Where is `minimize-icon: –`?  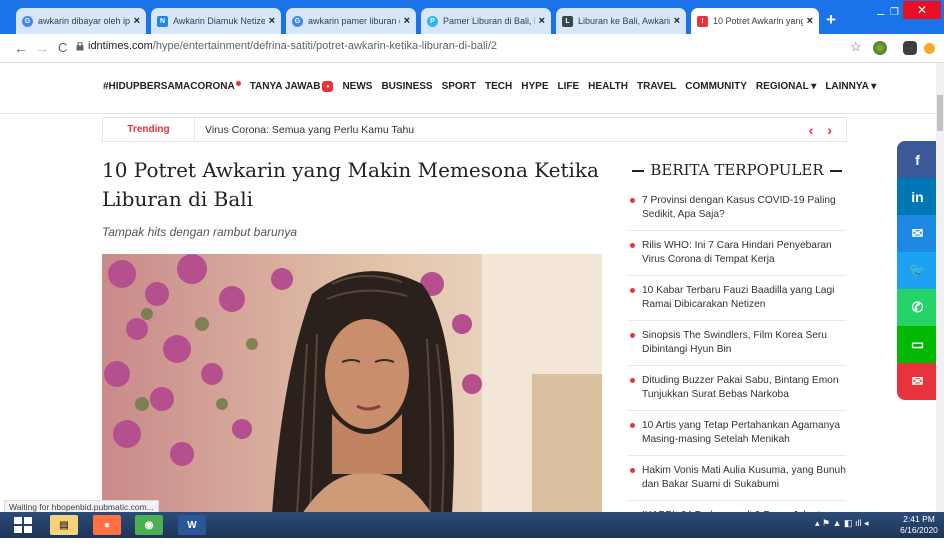
minimize-icon: – is located at coordinates (880, 13).